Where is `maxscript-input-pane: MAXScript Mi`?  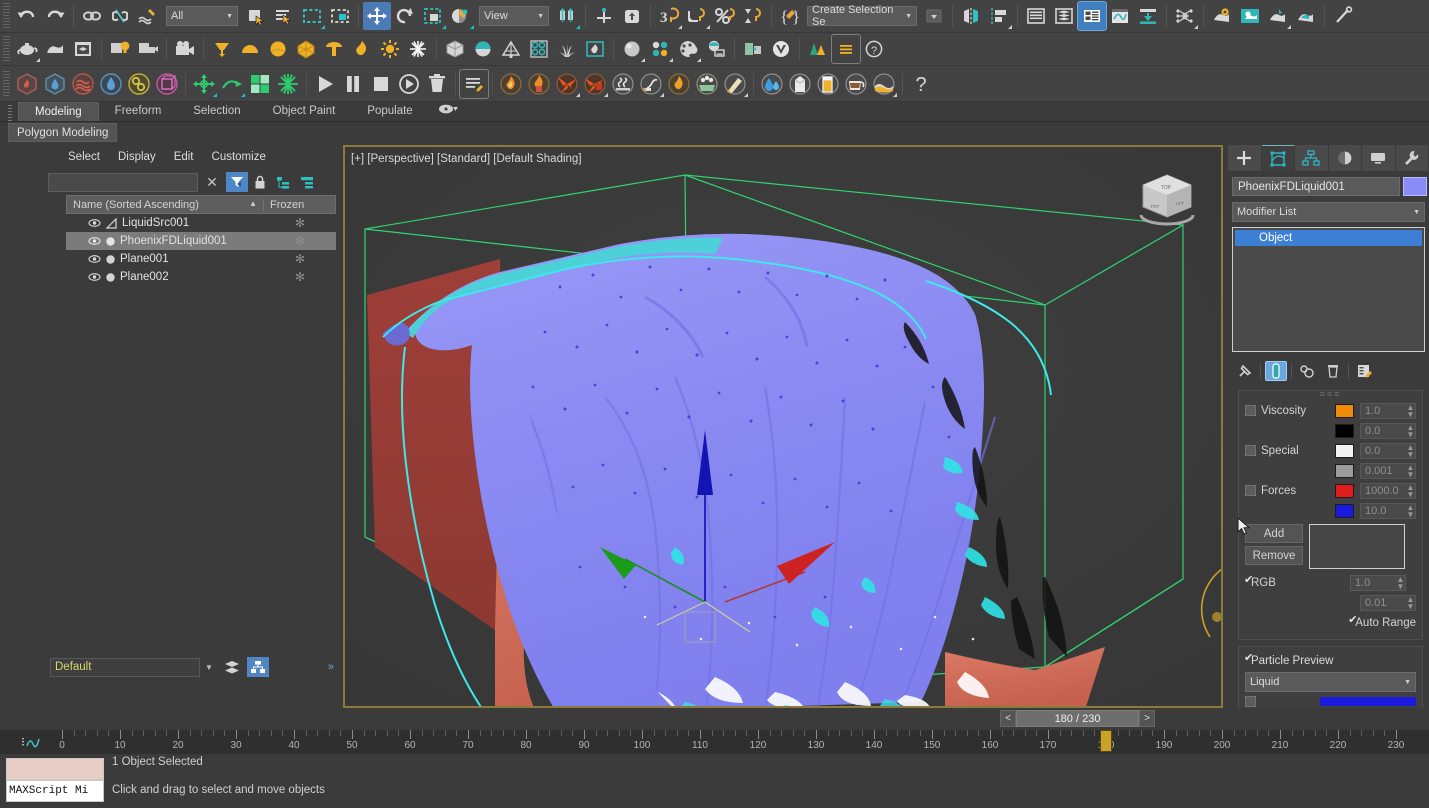 maxscript-input-pane: MAXScript Mi is located at coordinates (55, 791).